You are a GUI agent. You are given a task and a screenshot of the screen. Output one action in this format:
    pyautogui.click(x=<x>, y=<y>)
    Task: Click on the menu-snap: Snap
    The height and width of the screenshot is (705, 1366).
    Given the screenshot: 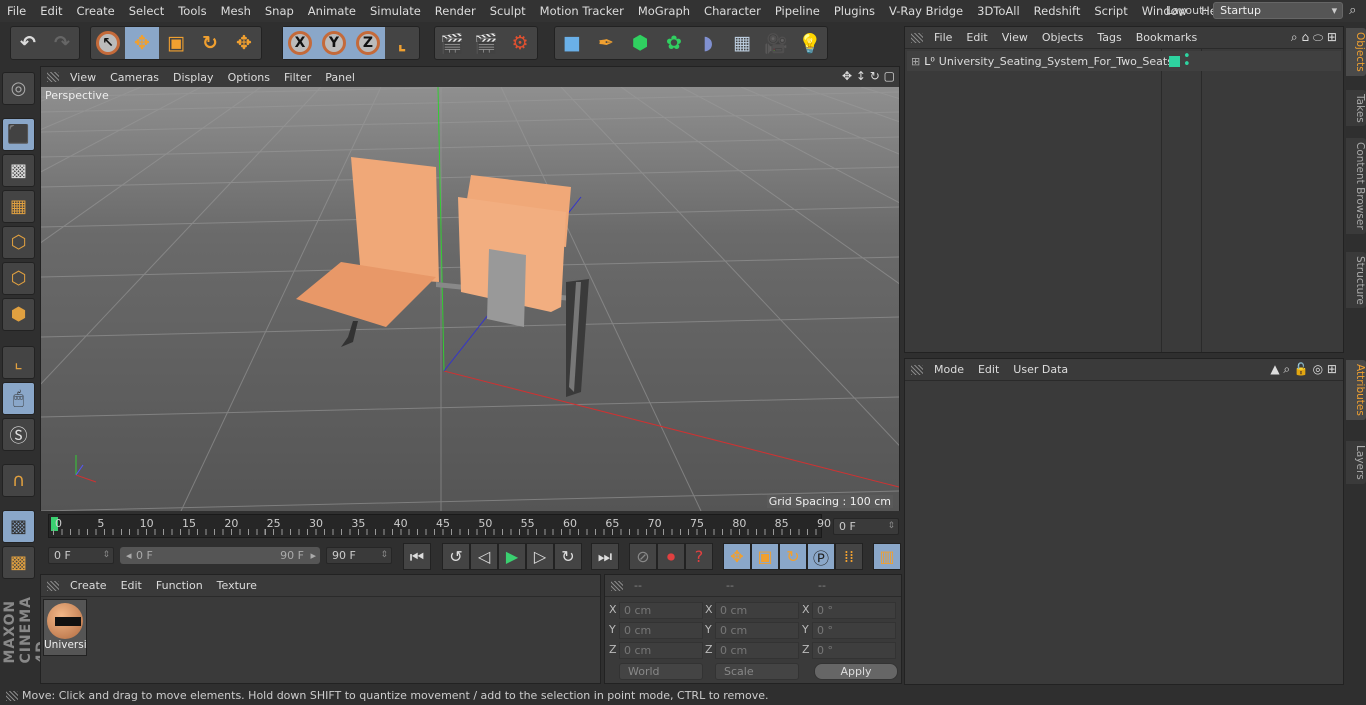 What is the action you would take?
    pyautogui.click(x=279, y=11)
    